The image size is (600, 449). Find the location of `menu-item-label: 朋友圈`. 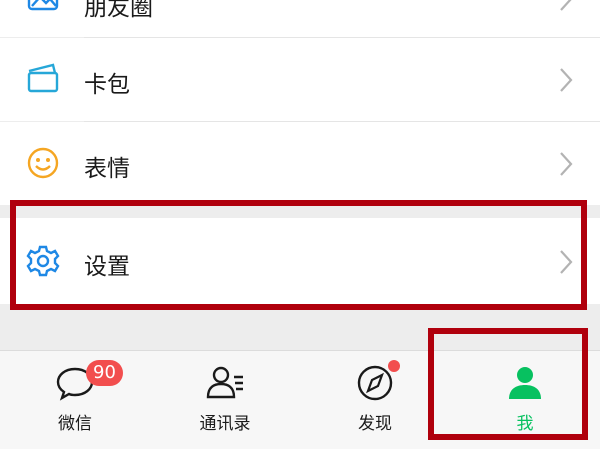

menu-item-label: 朋友圈 is located at coordinates (118, 10).